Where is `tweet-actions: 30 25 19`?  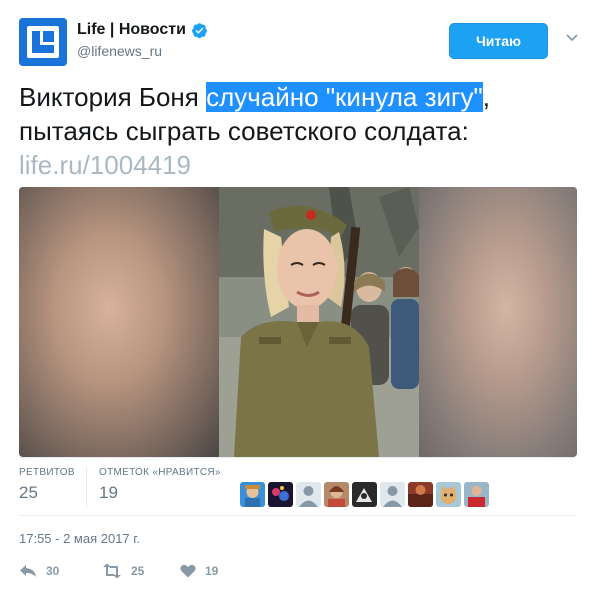 tweet-actions: 30 25 19 is located at coordinates (118, 571).